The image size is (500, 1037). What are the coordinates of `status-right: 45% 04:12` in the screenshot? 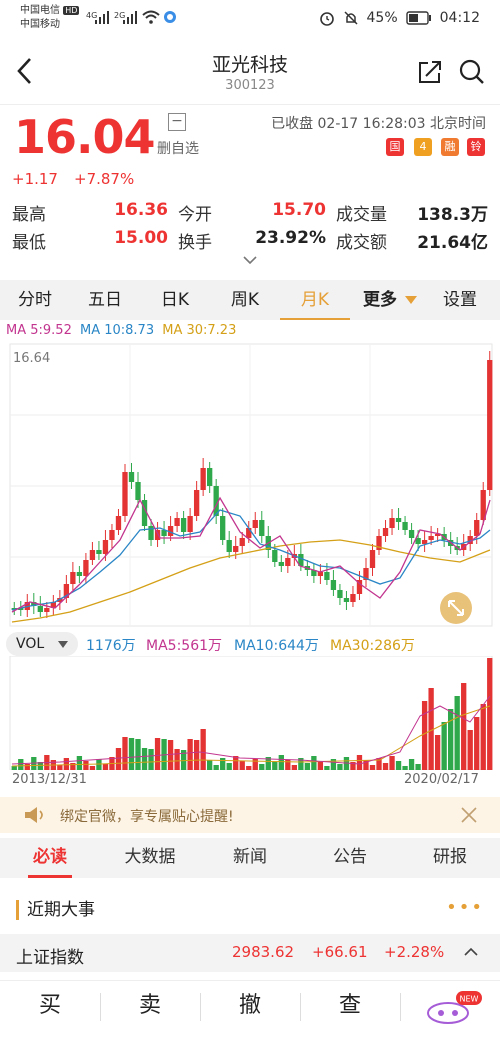 It's located at (399, 18).